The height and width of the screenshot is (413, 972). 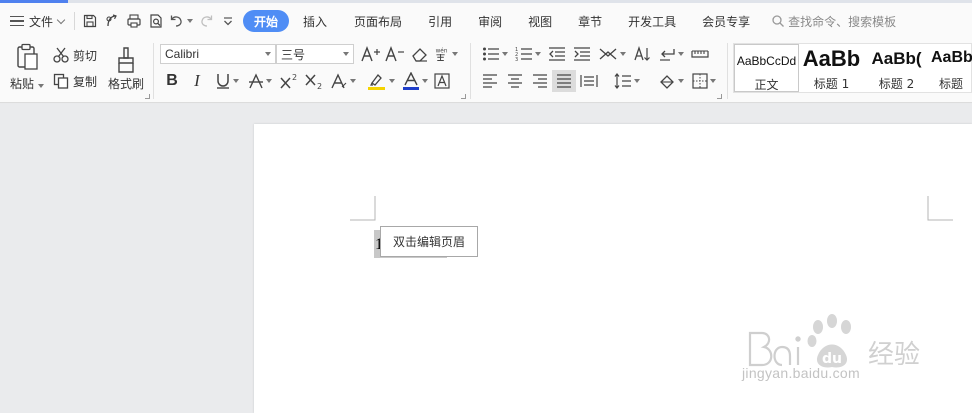 I want to click on copy-button: 复制, so click(x=77, y=81).